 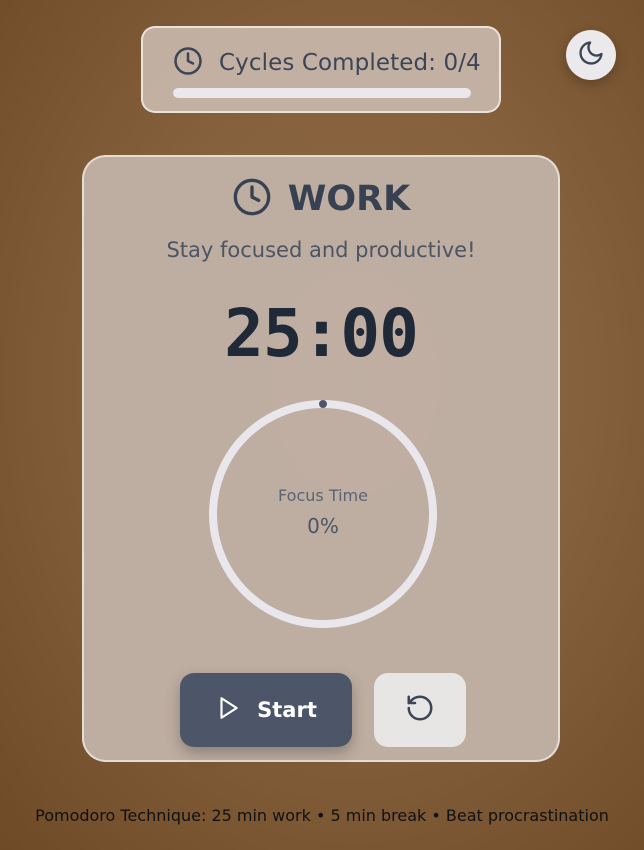 What do you see at coordinates (287, 710) in the screenshot?
I see `start-button-label: Start` at bounding box center [287, 710].